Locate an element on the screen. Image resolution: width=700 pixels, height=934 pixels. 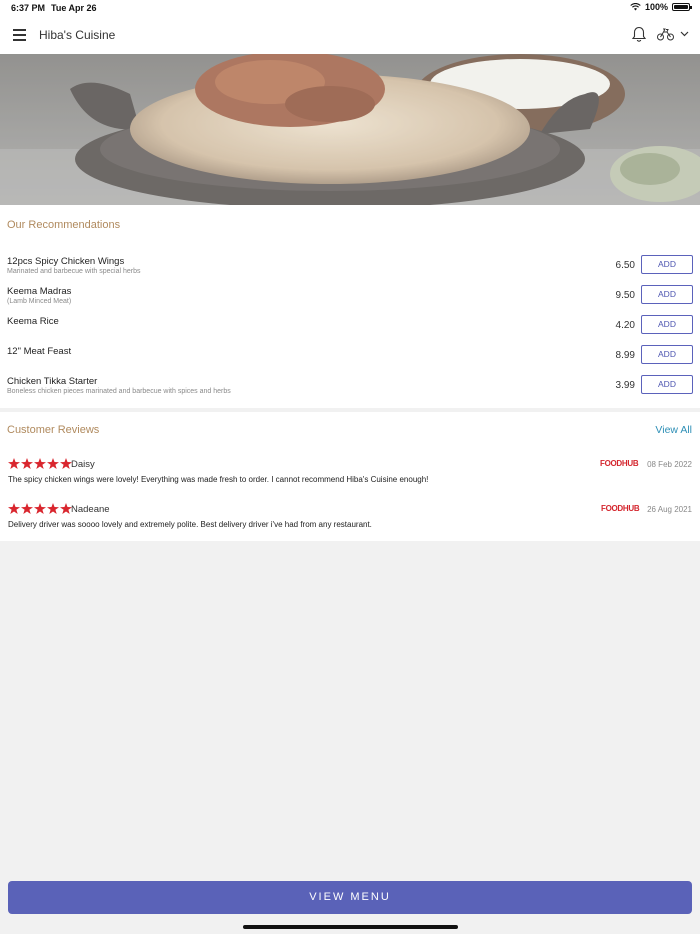
home-indicator is located at coordinates (350, 927).